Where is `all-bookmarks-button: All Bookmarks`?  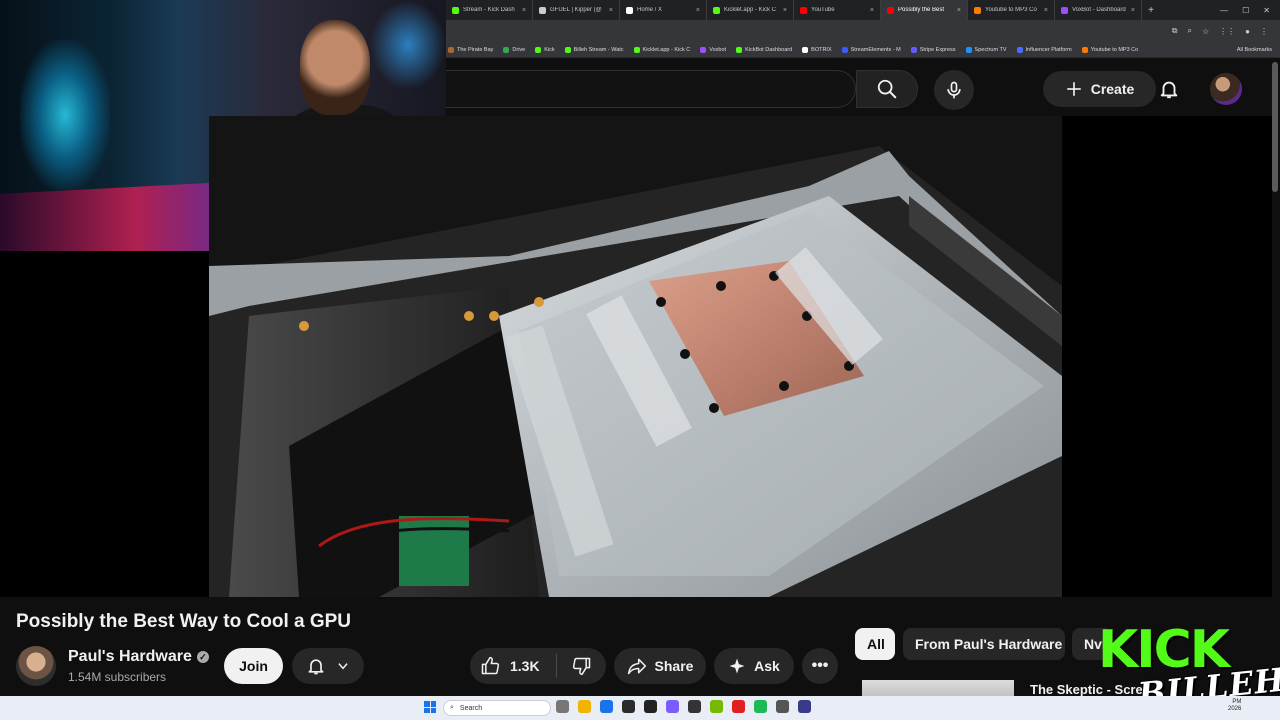 all-bookmarks-button: All Bookmarks is located at coordinates (1258, 50).